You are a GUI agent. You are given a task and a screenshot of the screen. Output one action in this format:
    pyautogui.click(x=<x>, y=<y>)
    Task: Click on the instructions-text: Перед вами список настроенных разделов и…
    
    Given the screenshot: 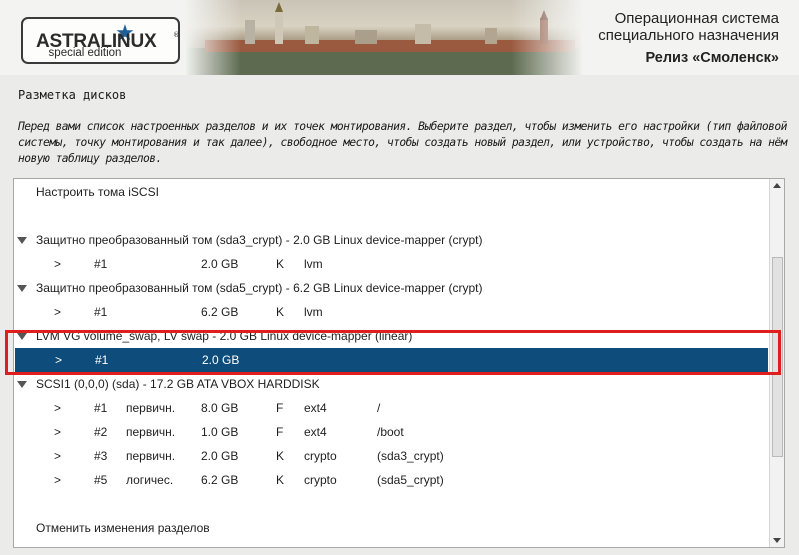 What is the action you would take?
    pyautogui.click(x=402, y=142)
    